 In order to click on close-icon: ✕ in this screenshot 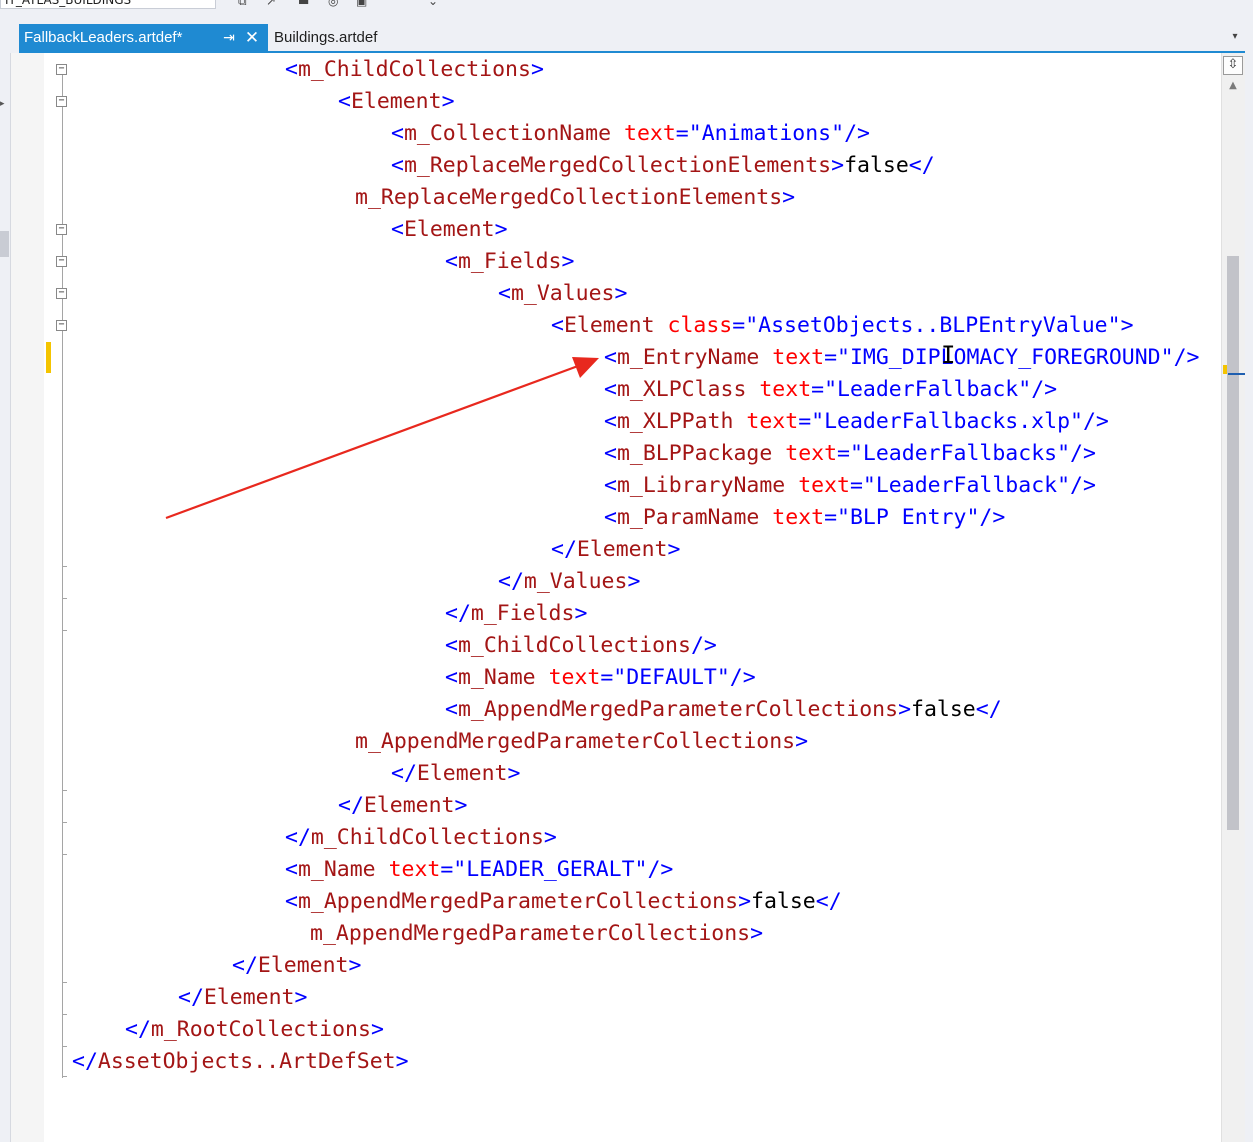, I will do `click(252, 37)`.